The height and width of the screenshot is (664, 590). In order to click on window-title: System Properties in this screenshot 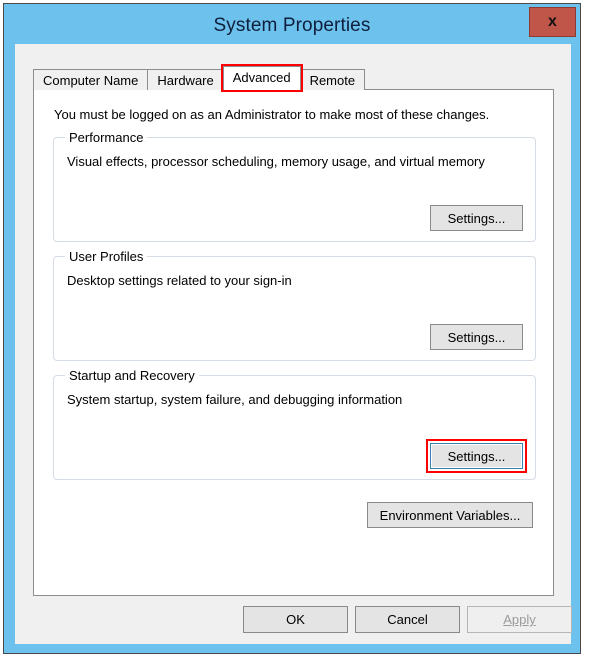, I will do `click(292, 25)`.